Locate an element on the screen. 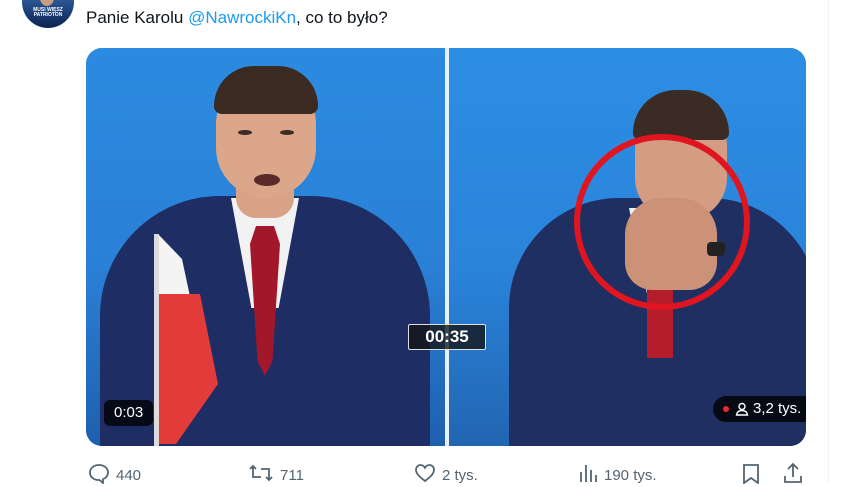  share-icon is located at coordinates (793, 472).